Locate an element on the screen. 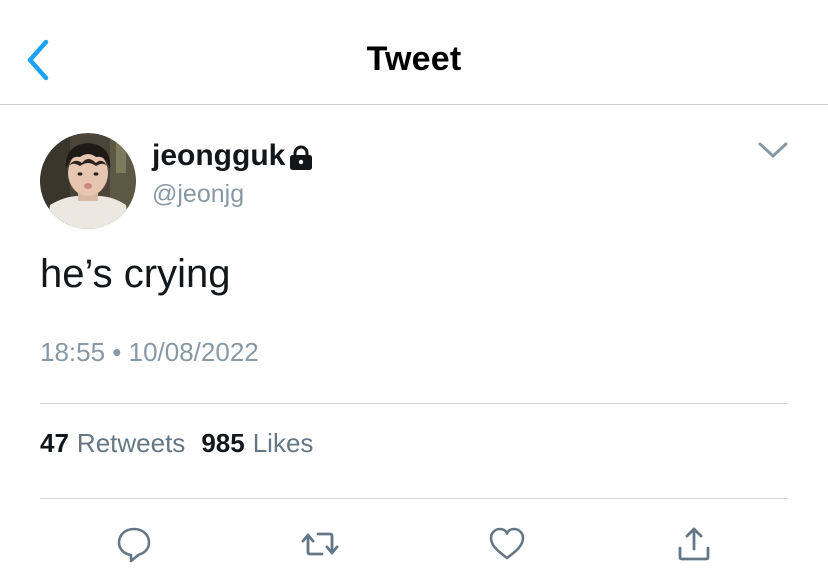 Image resolution: width=828 pixels, height=581 pixels. author-name-row: jeongguk is located at coordinates (232, 156).